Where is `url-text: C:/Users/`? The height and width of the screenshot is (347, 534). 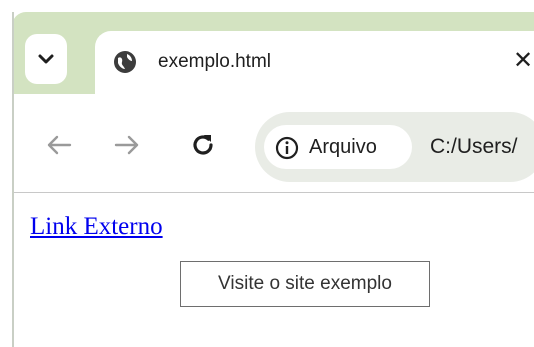
url-text: C:/Users/ is located at coordinates (474, 147).